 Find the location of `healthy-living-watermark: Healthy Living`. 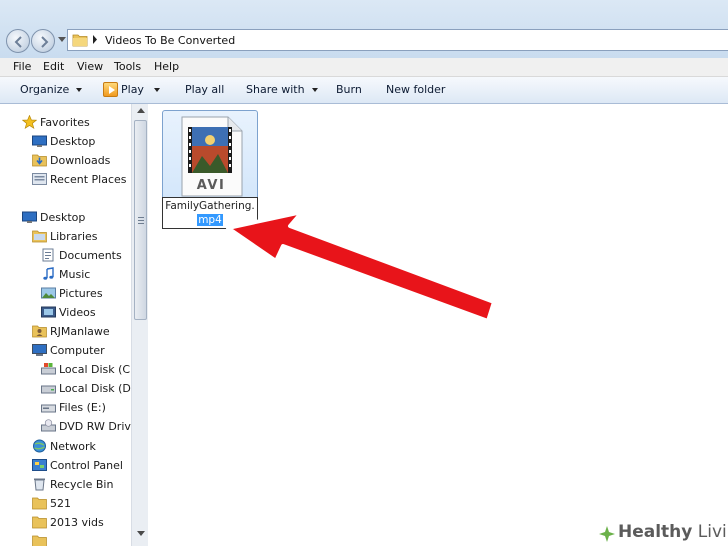

healthy-living-watermark: Healthy Living is located at coordinates (663, 534).